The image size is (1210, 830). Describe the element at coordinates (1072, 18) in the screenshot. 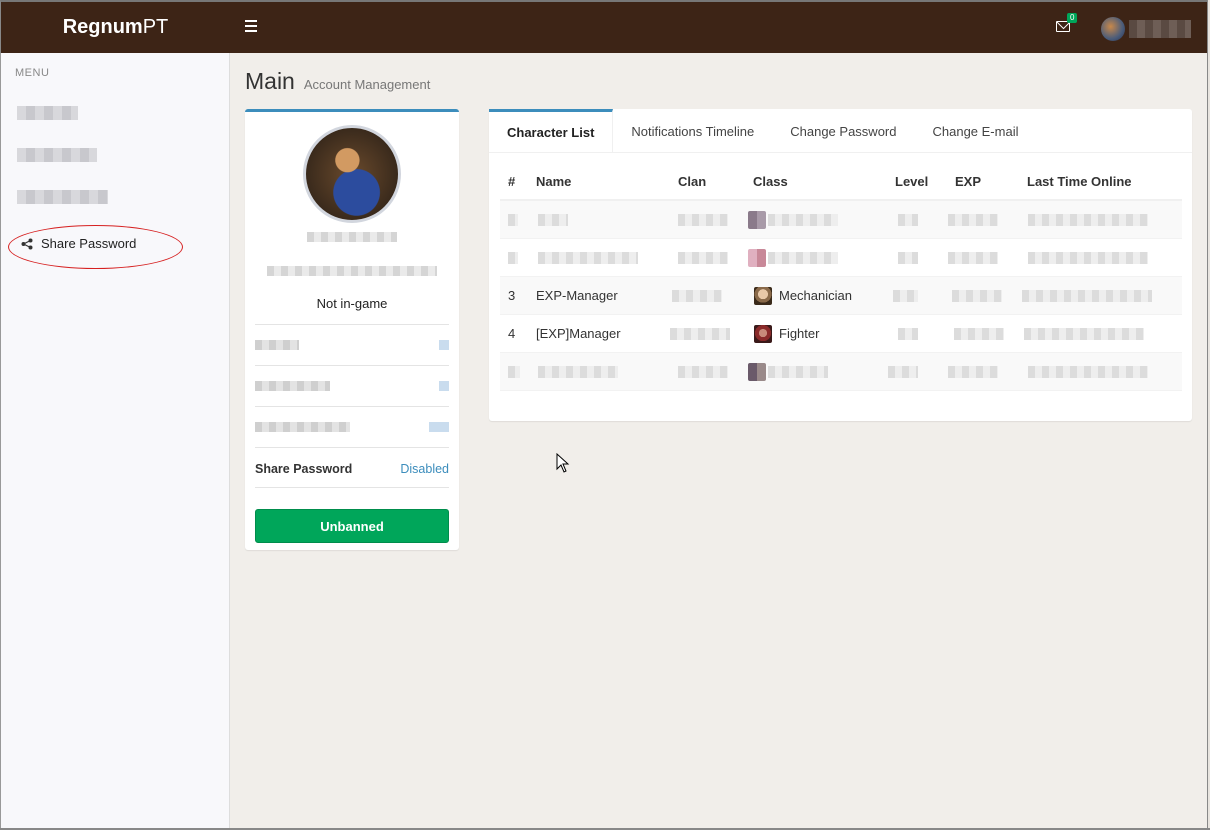

I see `messages-count-badge: 0` at that location.